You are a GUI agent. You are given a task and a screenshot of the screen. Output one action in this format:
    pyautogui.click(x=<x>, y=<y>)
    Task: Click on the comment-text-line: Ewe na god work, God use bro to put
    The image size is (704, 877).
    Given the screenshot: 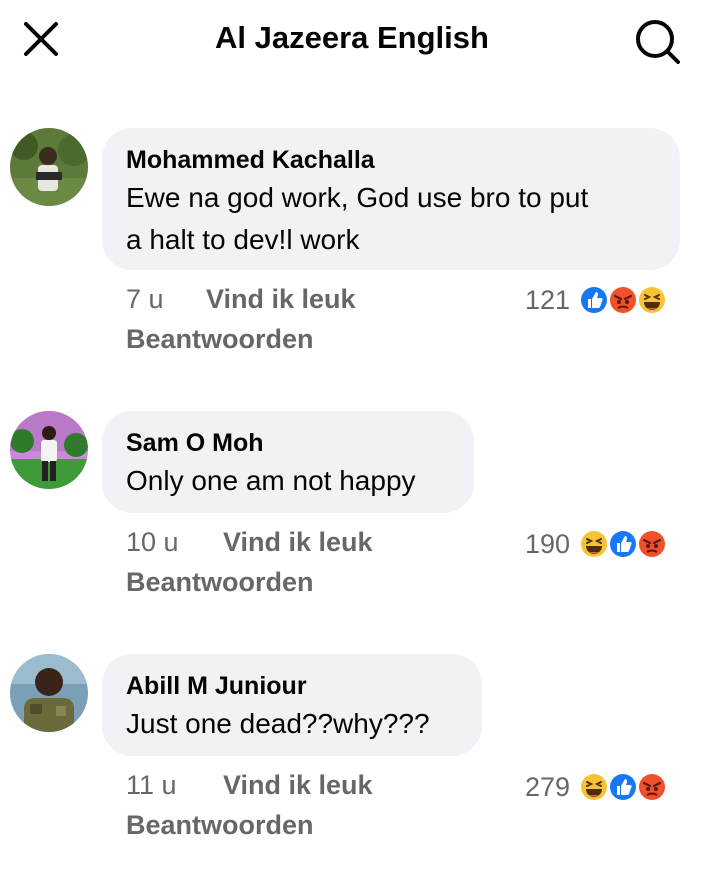 What is the action you would take?
    pyautogui.click(x=357, y=197)
    